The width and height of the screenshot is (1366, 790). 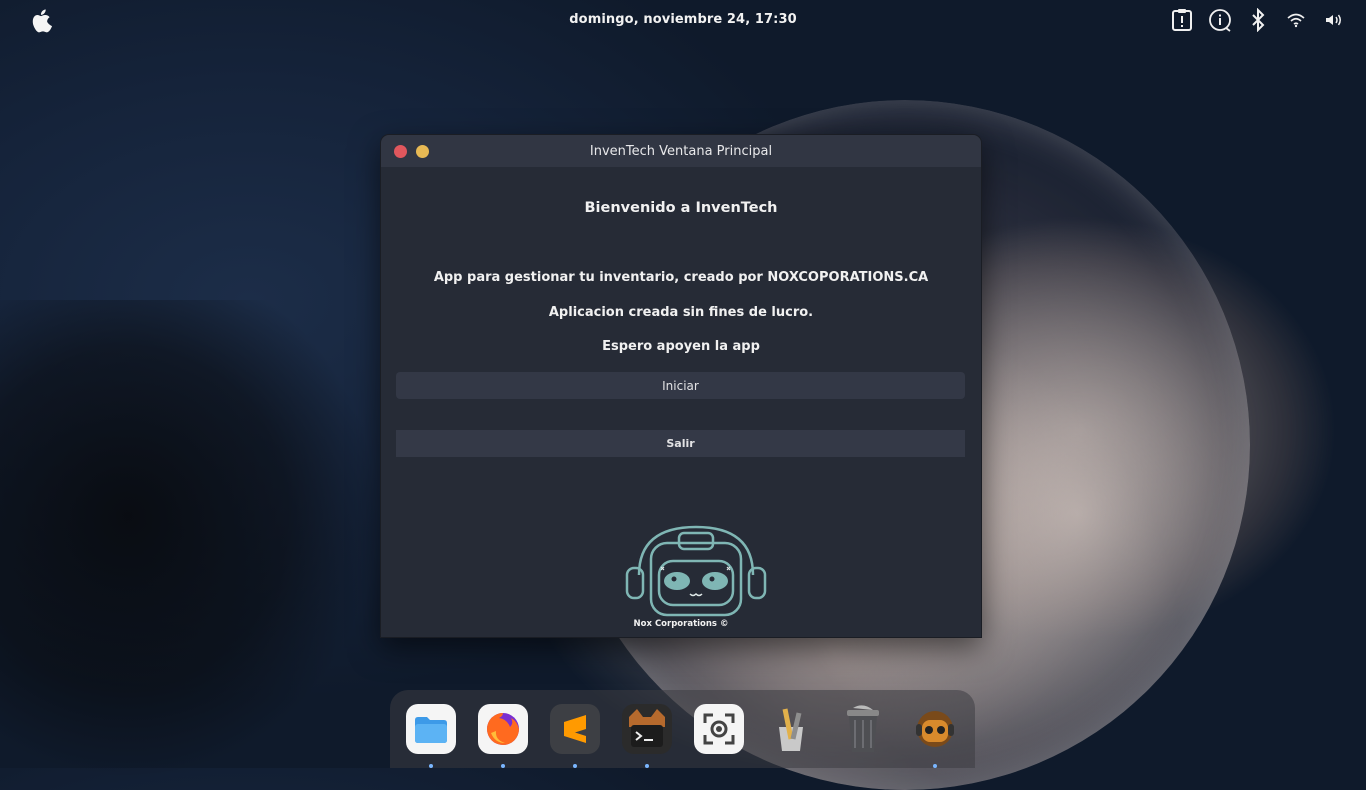 I want to click on start-button: Iniciar, so click(x=680, y=385).